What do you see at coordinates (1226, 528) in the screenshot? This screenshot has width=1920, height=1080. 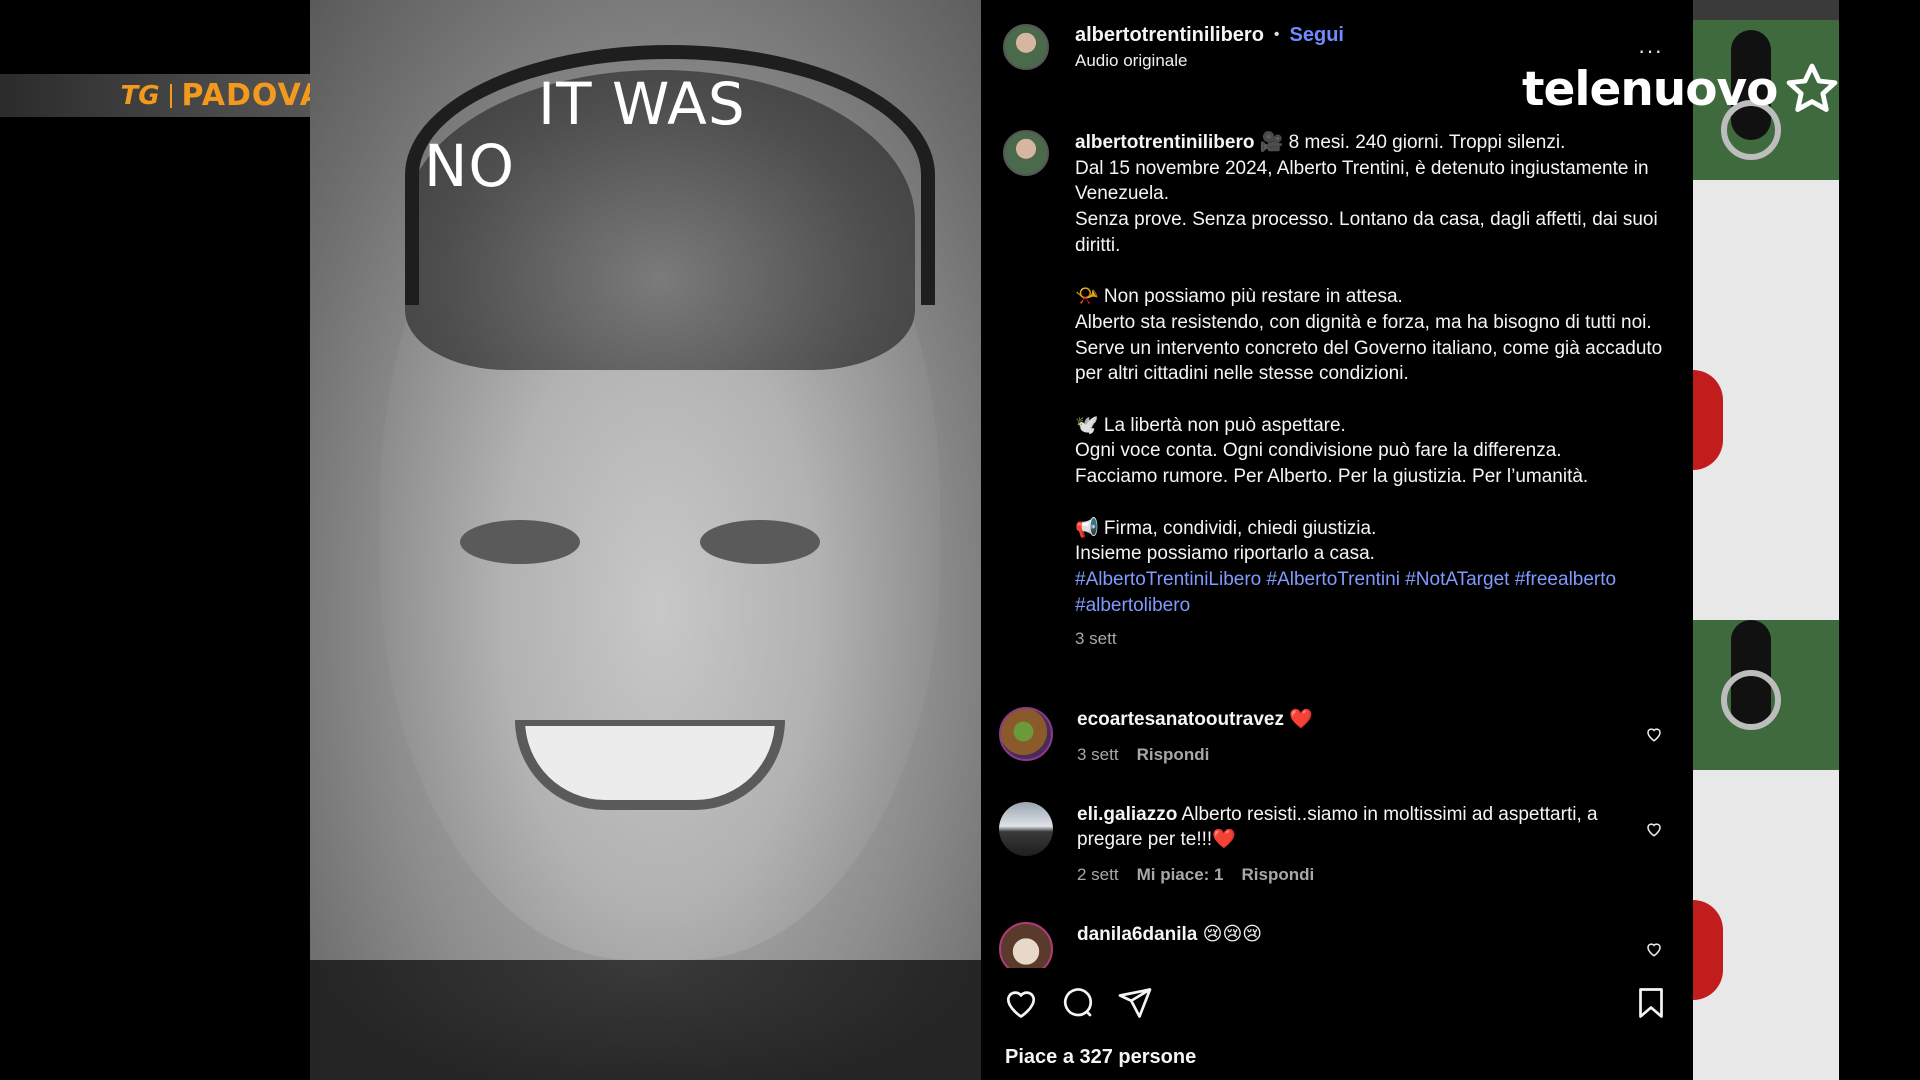 I see `caption-line: 📢 Firma, condividi, chiedi giustizia.` at bounding box center [1226, 528].